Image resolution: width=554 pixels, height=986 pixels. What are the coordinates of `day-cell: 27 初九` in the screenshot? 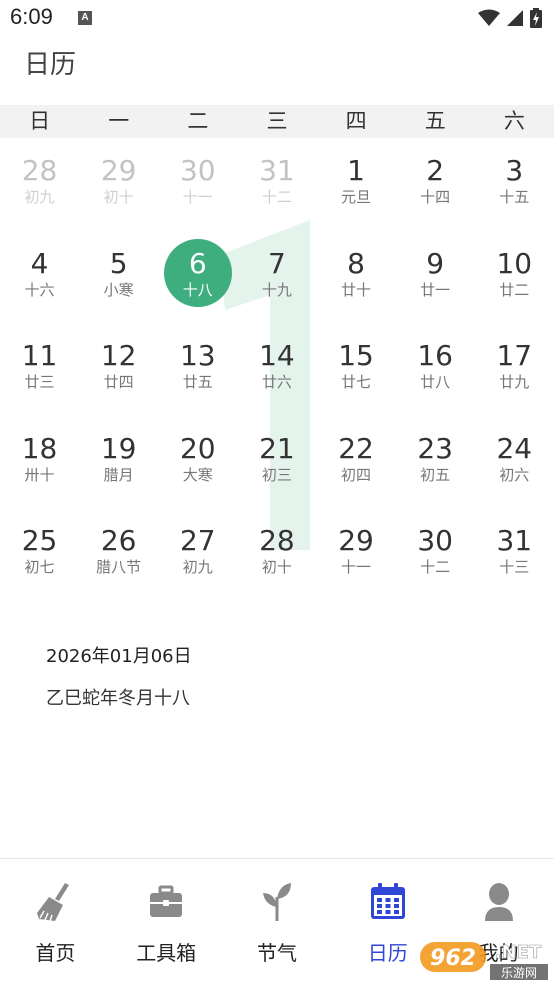 It's located at (197, 556).